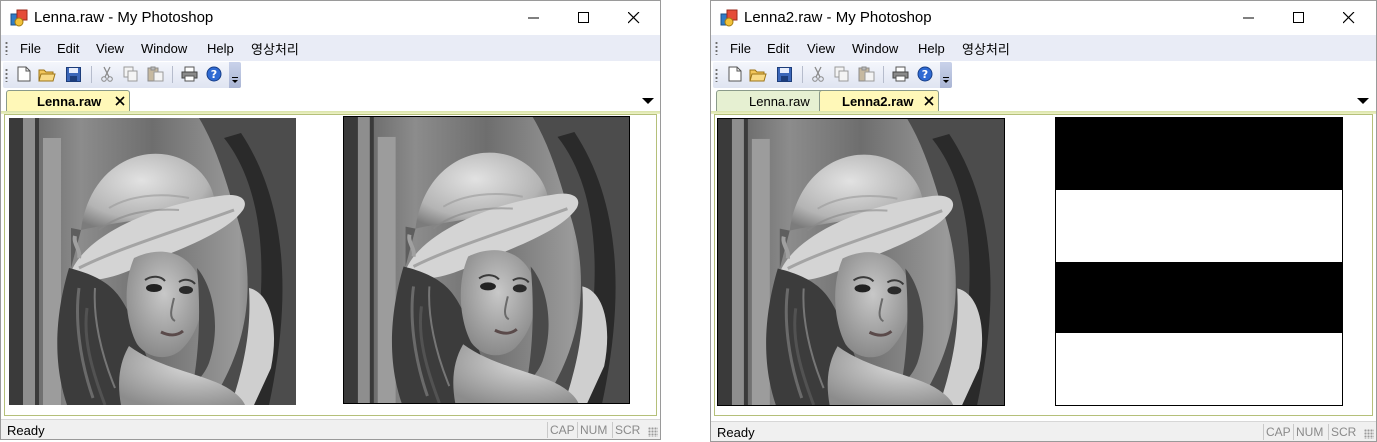 The height and width of the screenshot is (442, 1377). Describe the element at coordinates (330, 18) in the screenshot. I see `title-bar: Lenna.raw - My Photoshop` at that location.